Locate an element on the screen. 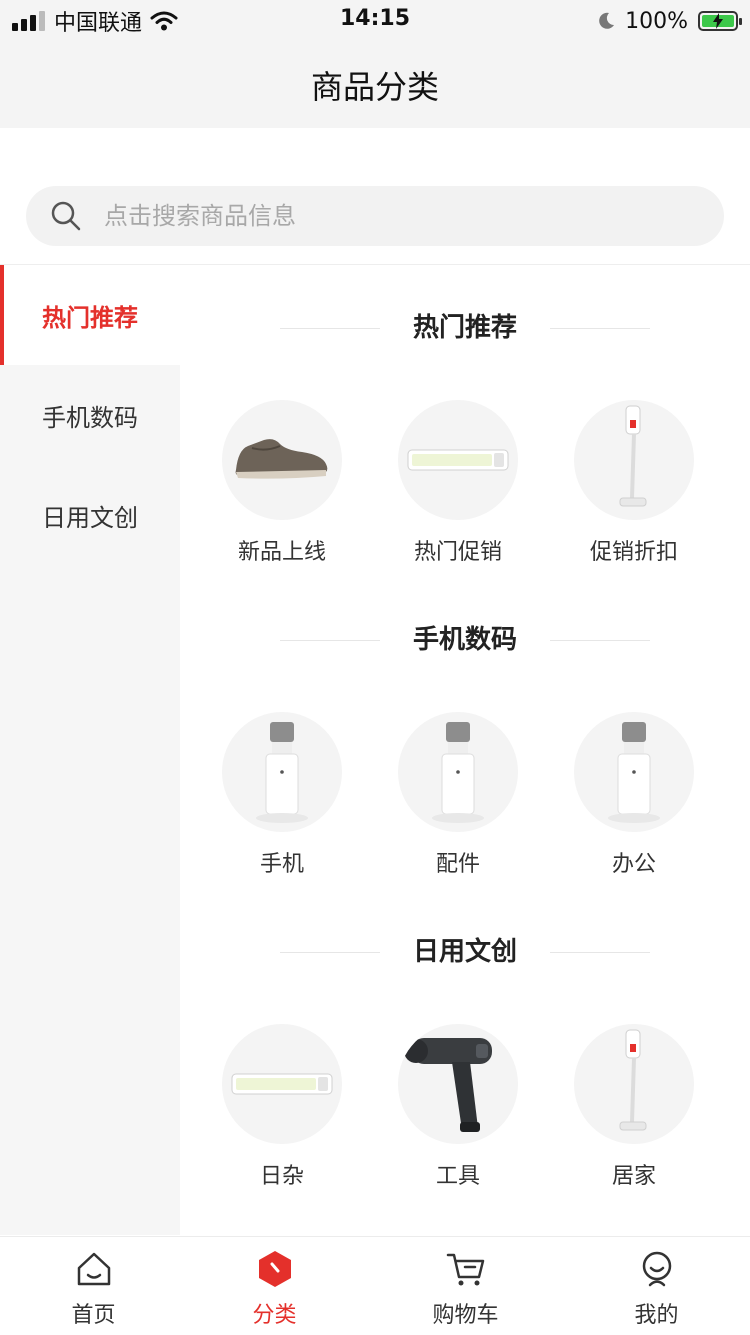 The height and width of the screenshot is (1335, 750). status-bar: 中国联通 14:15 100% is located at coordinates (375, 22).